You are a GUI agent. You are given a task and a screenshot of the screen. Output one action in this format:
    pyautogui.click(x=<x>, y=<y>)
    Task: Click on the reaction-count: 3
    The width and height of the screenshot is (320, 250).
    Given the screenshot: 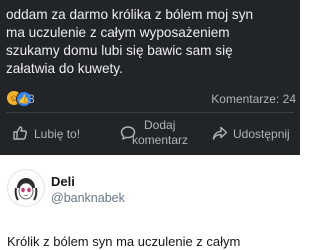 What is the action you would take?
    pyautogui.click(x=31, y=99)
    